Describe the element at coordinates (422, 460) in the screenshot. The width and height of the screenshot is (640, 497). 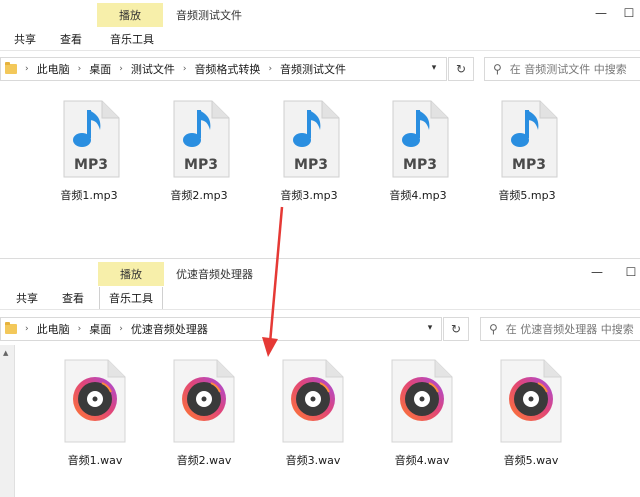
I see `file-name: 音频4.wav` at that location.